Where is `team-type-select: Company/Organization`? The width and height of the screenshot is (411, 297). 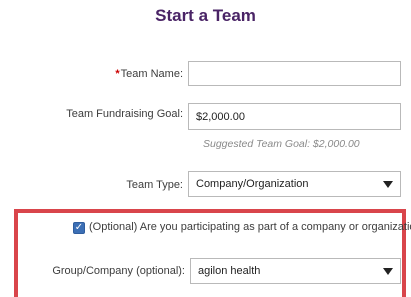 team-type-select: Company/Organization is located at coordinates (294, 184).